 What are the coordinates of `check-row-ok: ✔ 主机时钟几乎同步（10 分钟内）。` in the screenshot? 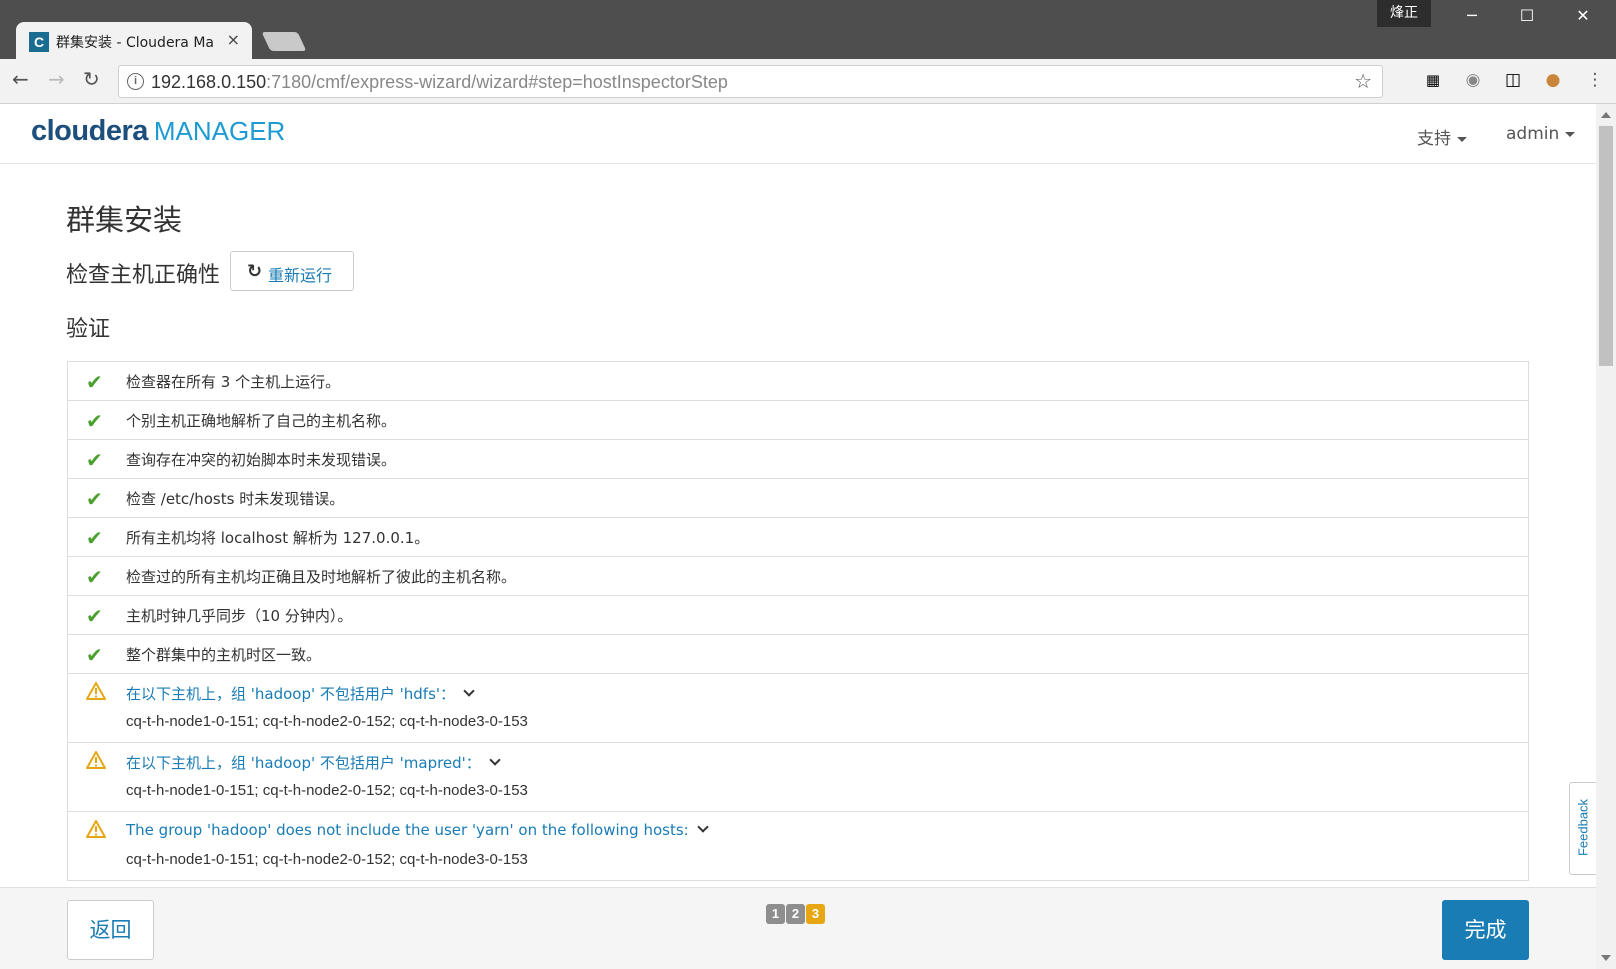 It's located at (798, 615).